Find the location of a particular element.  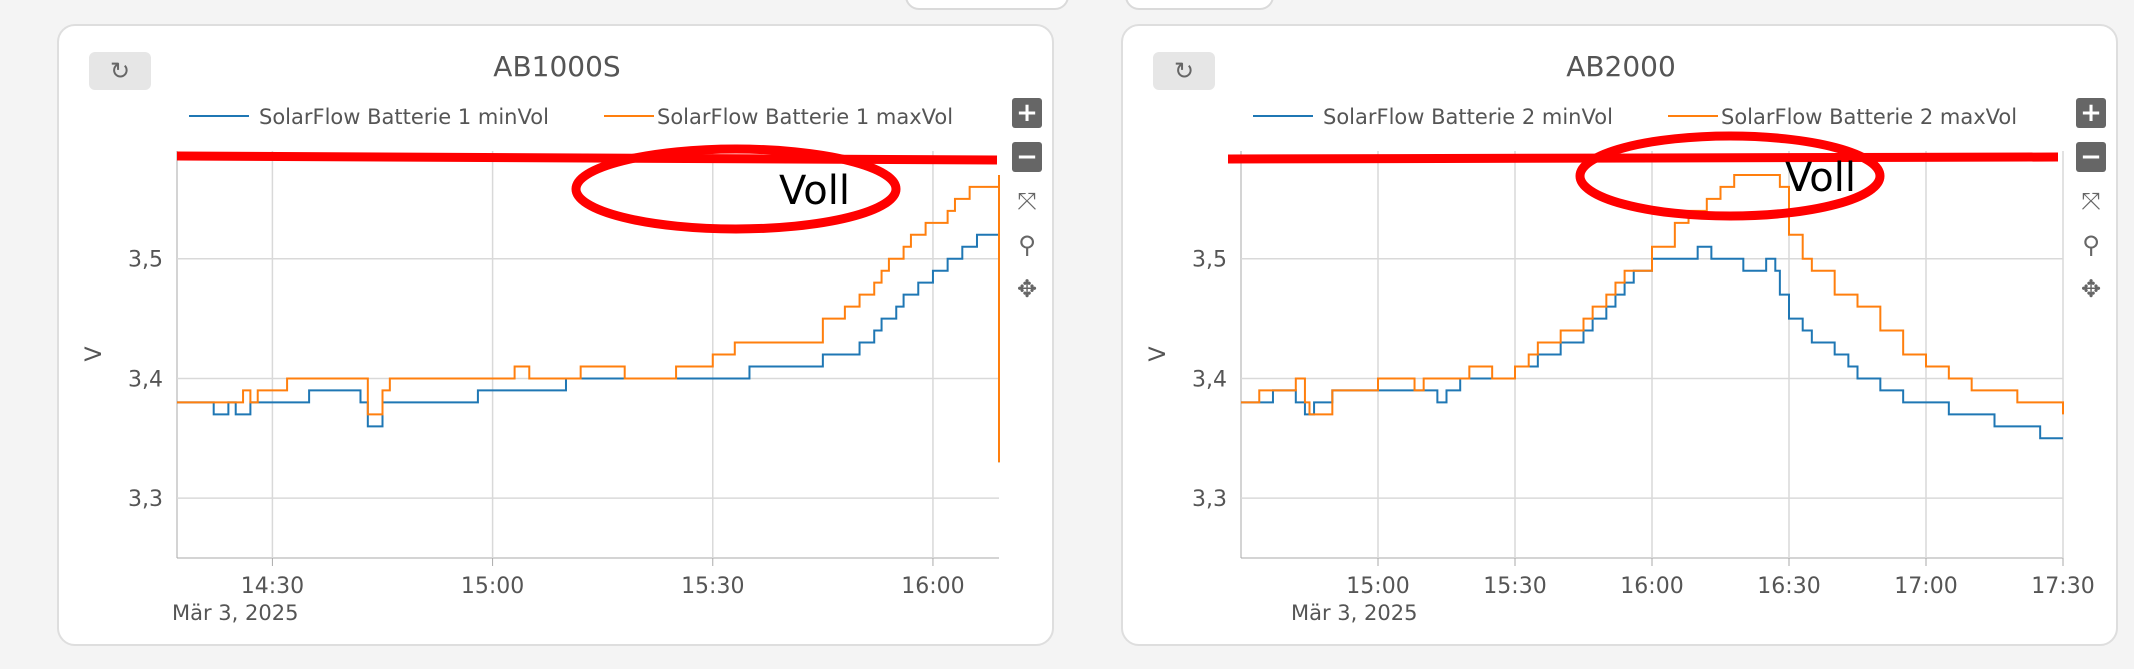

top-tab-stub-left is located at coordinates (987, 5).